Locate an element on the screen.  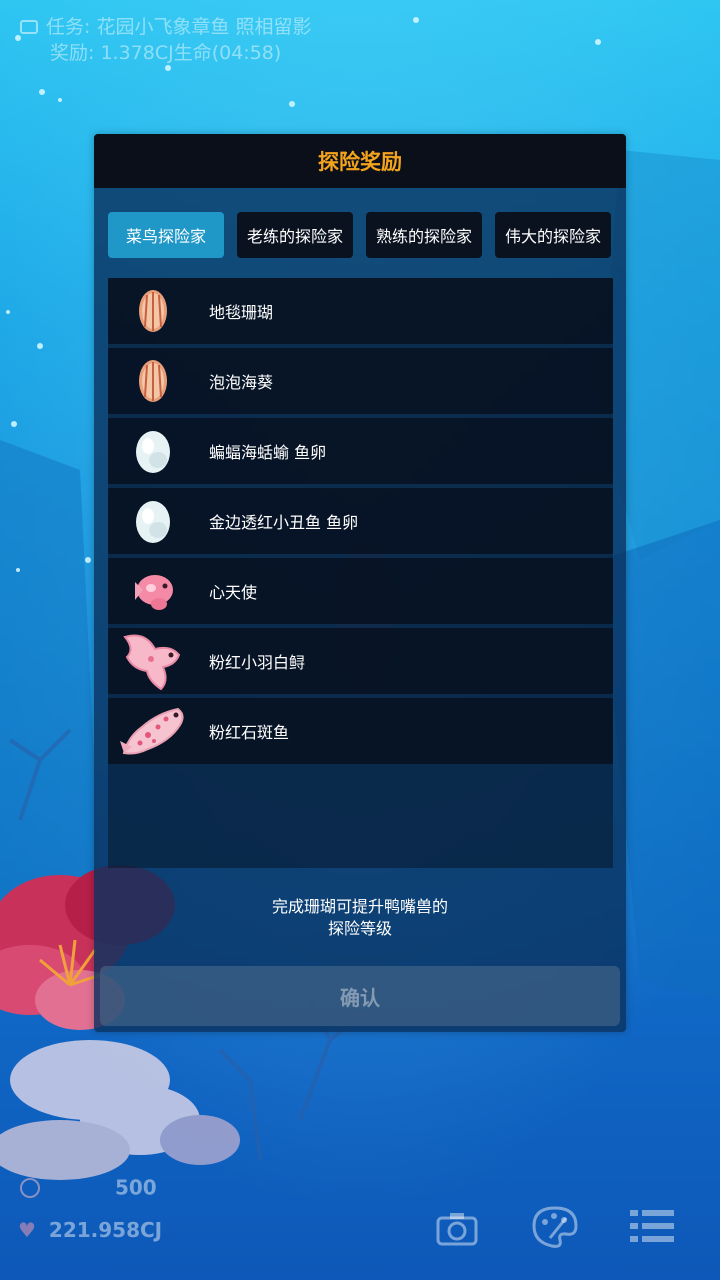
dialog-title: 探险奖励 is located at coordinates (360, 162).